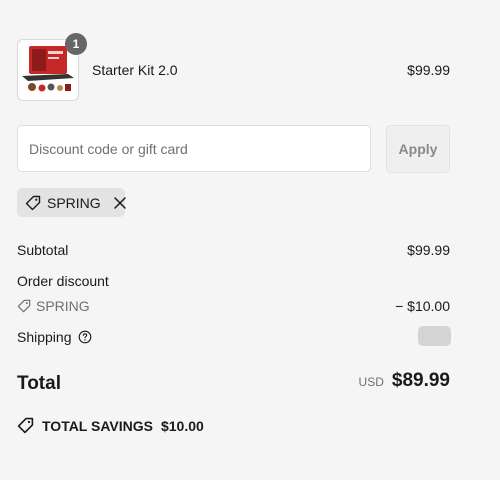 This screenshot has height=480, width=500. Describe the element at coordinates (234, 67) in the screenshot. I see `cart-line-item: 1 Starter Kit 2.0 $99.99` at that location.